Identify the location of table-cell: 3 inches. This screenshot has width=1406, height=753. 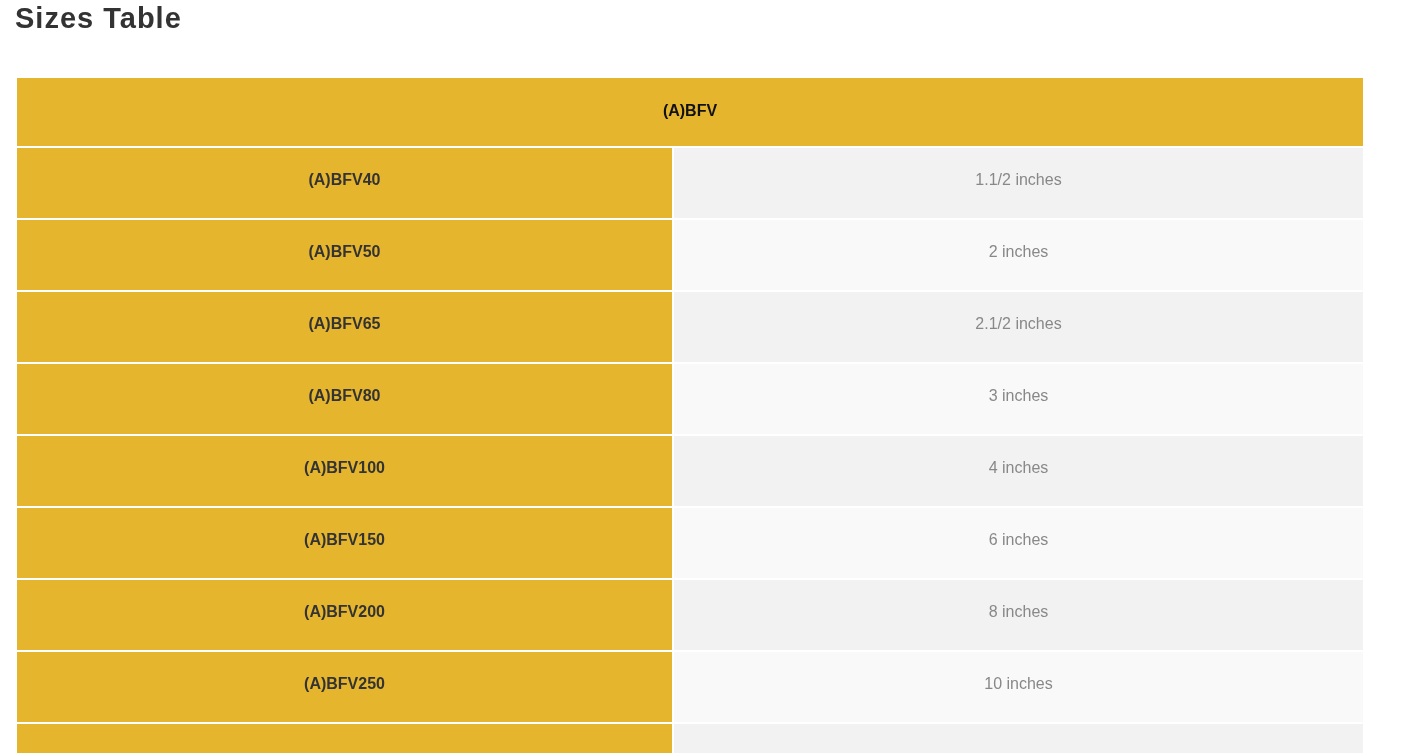
(1018, 399).